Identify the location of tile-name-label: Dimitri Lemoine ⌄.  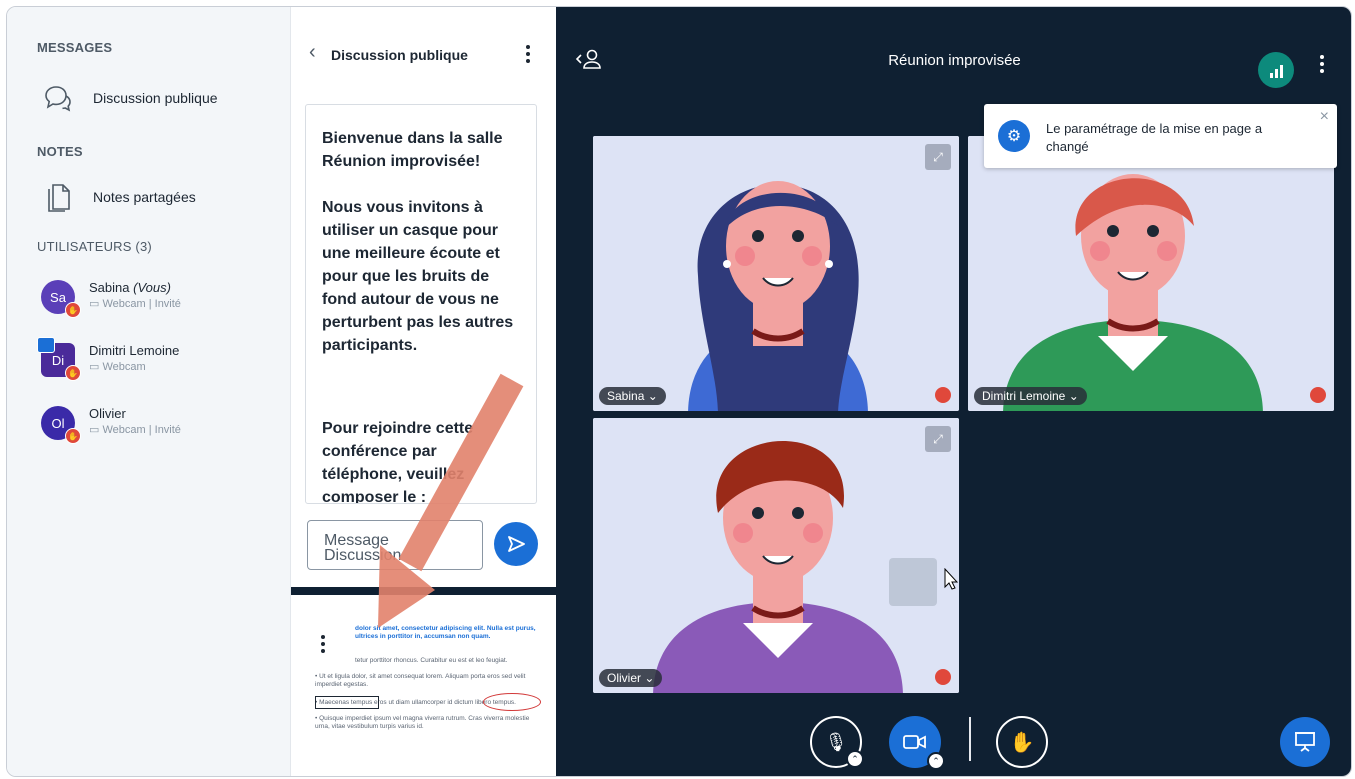
(1030, 396).